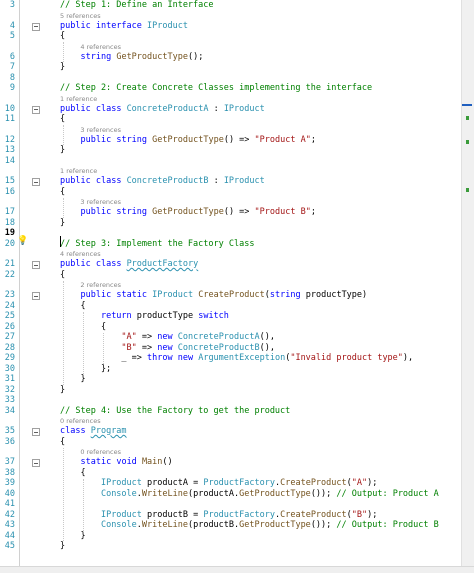 Image resolution: width=474 pixels, height=573 pixels. I want to click on code-text: };, so click(86, 368).